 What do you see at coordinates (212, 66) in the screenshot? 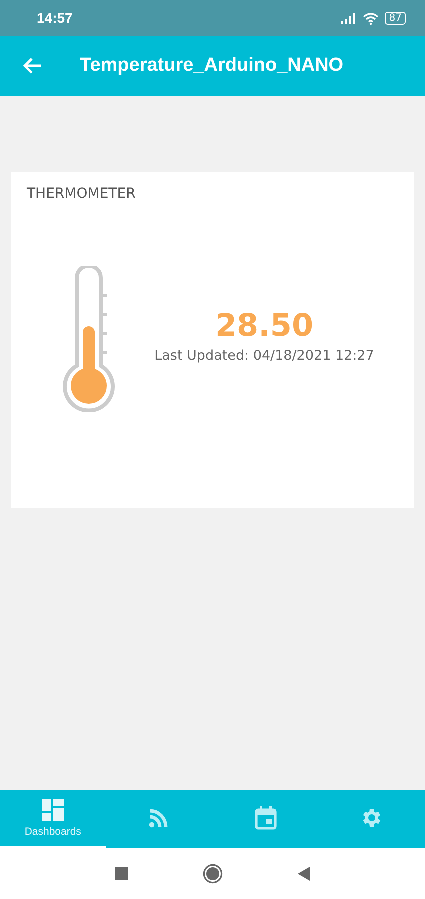
I see `page-title: Temperature_Arduino_NANO` at bounding box center [212, 66].